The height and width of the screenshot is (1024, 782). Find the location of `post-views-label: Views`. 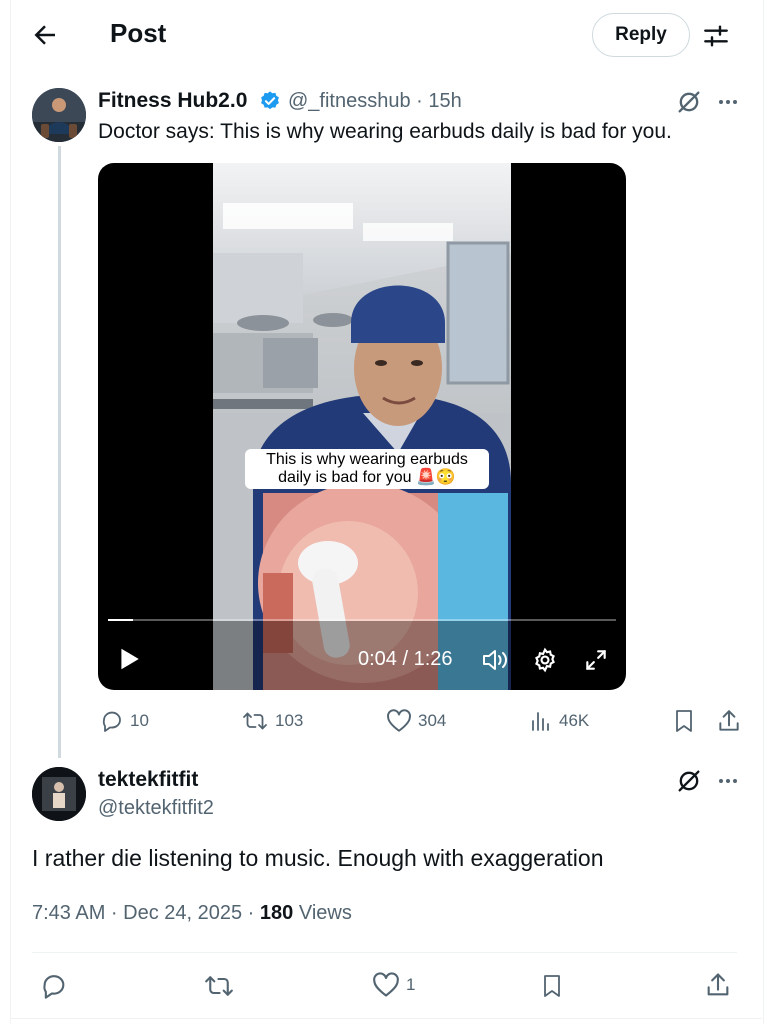

post-views-label: Views is located at coordinates (322, 913).